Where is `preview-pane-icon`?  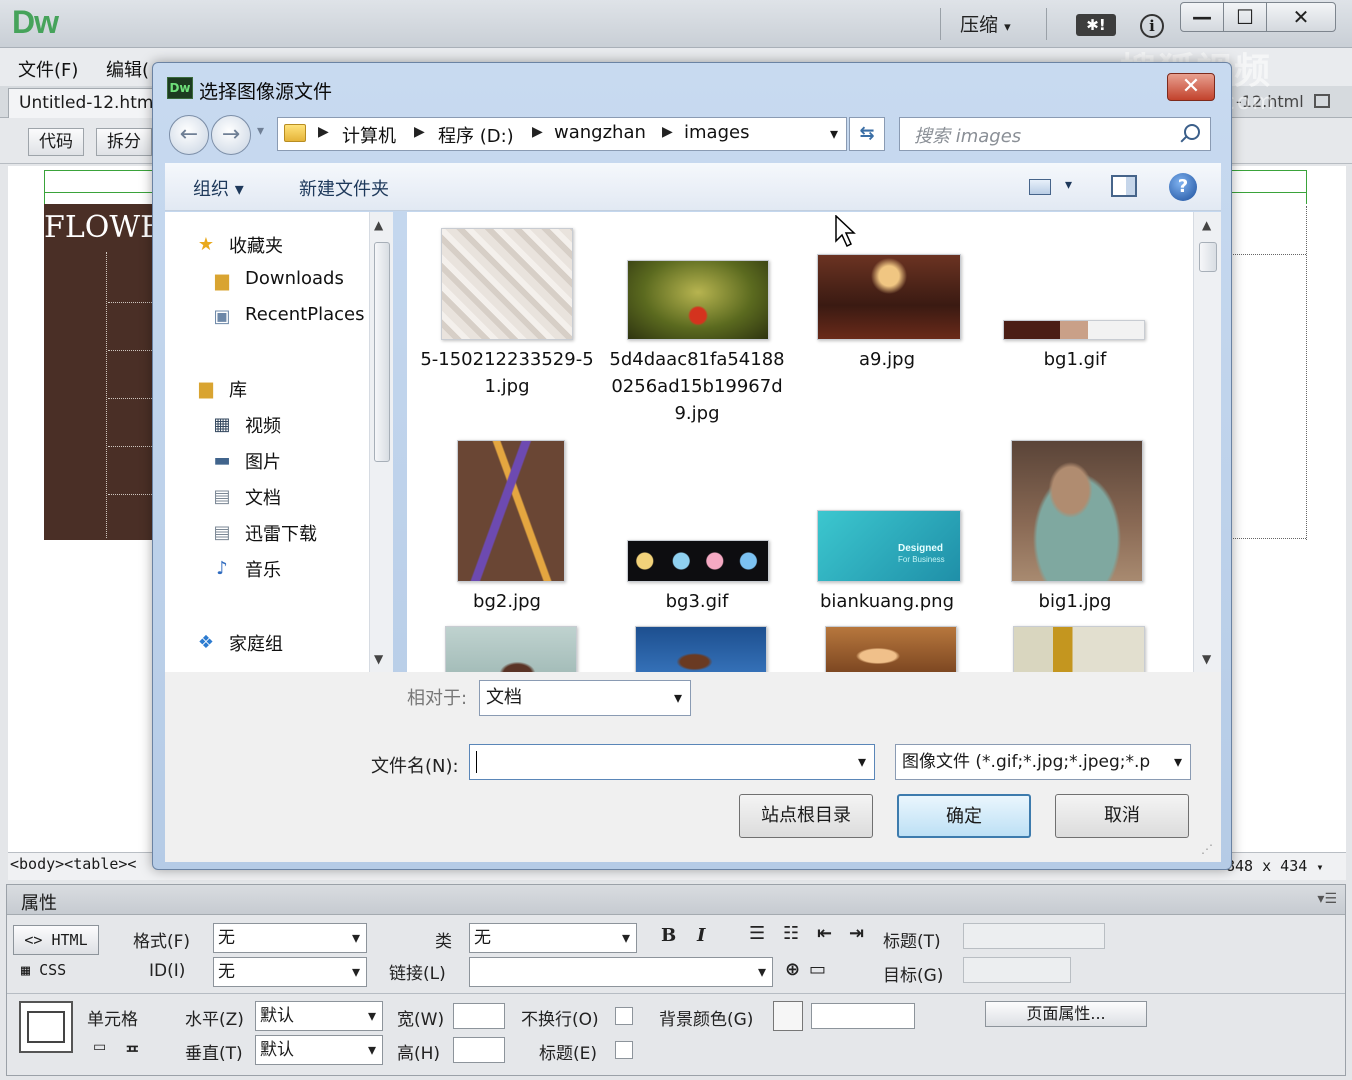
preview-pane-icon is located at coordinates (1124, 186).